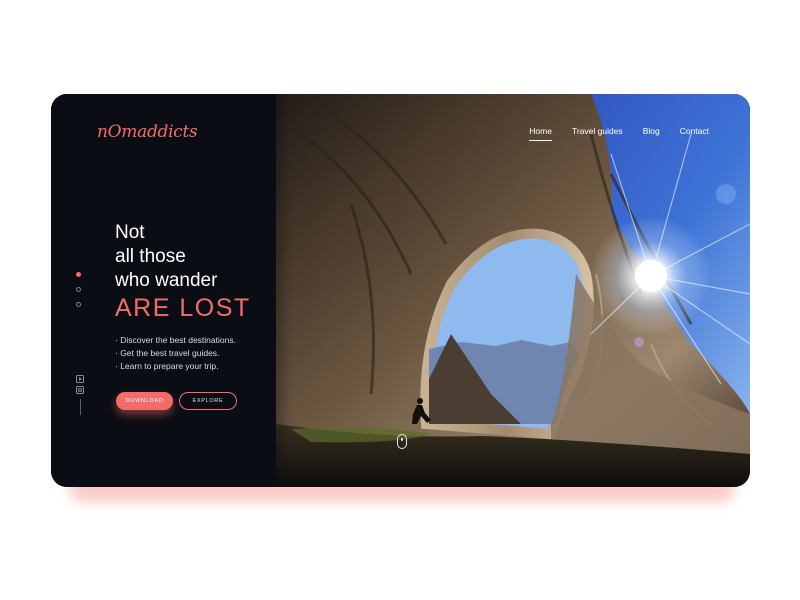  What do you see at coordinates (175, 340) in the screenshot?
I see `bullet-1: · Discover the best destinations.` at bounding box center [175, 340].